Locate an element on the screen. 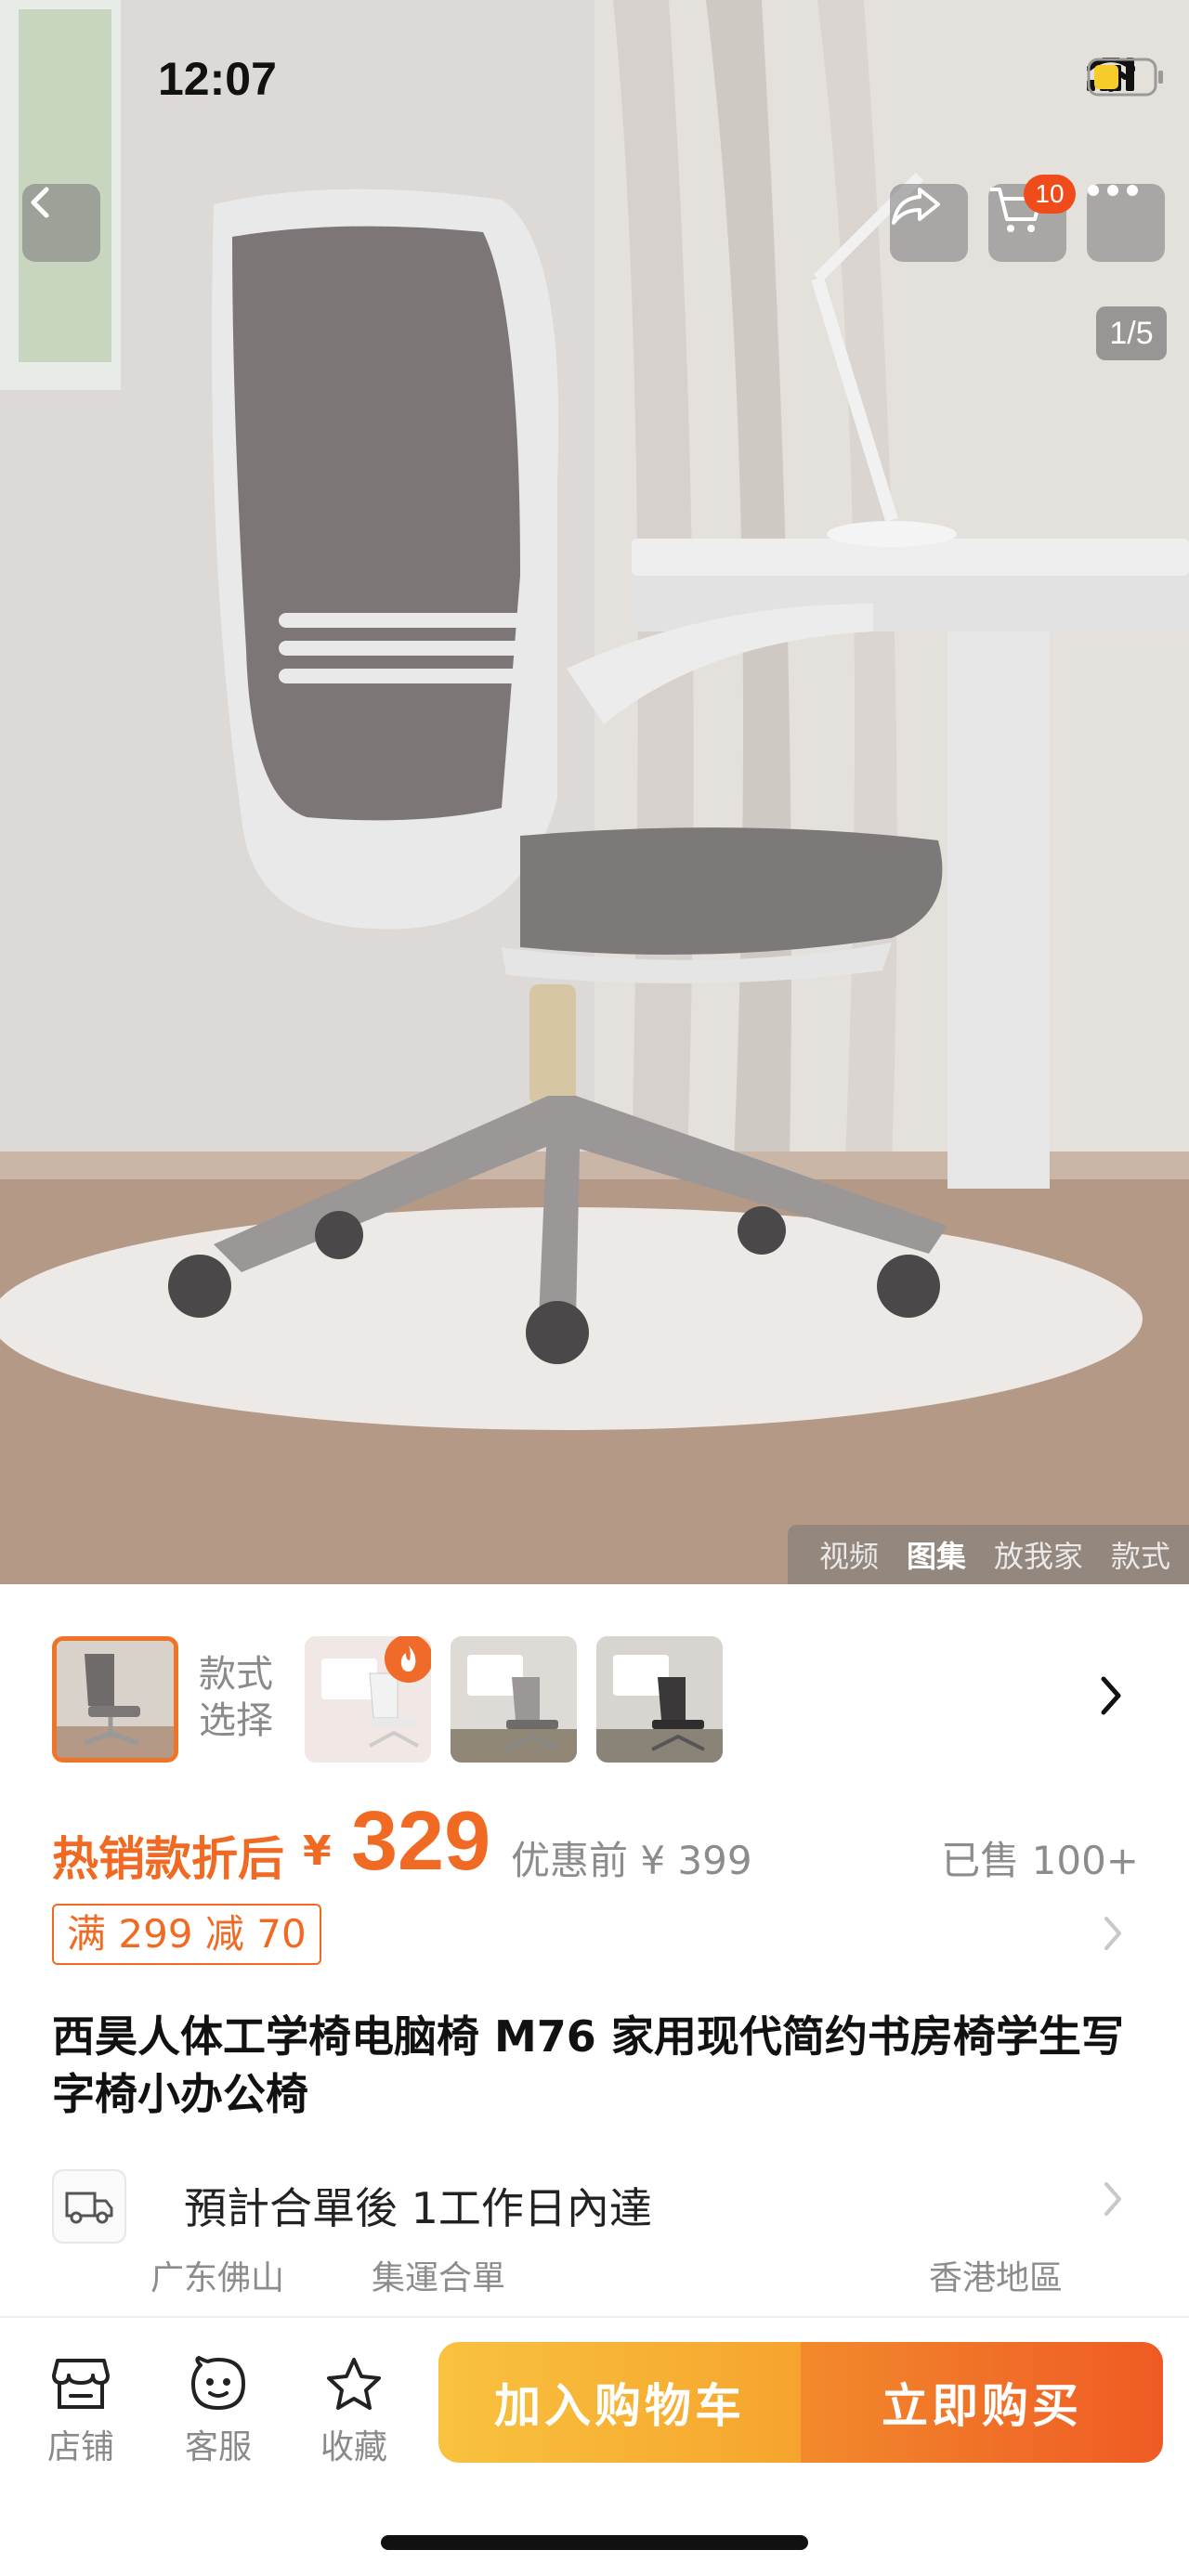  status-bar: 12:07 is located at coordinates (594, 79).